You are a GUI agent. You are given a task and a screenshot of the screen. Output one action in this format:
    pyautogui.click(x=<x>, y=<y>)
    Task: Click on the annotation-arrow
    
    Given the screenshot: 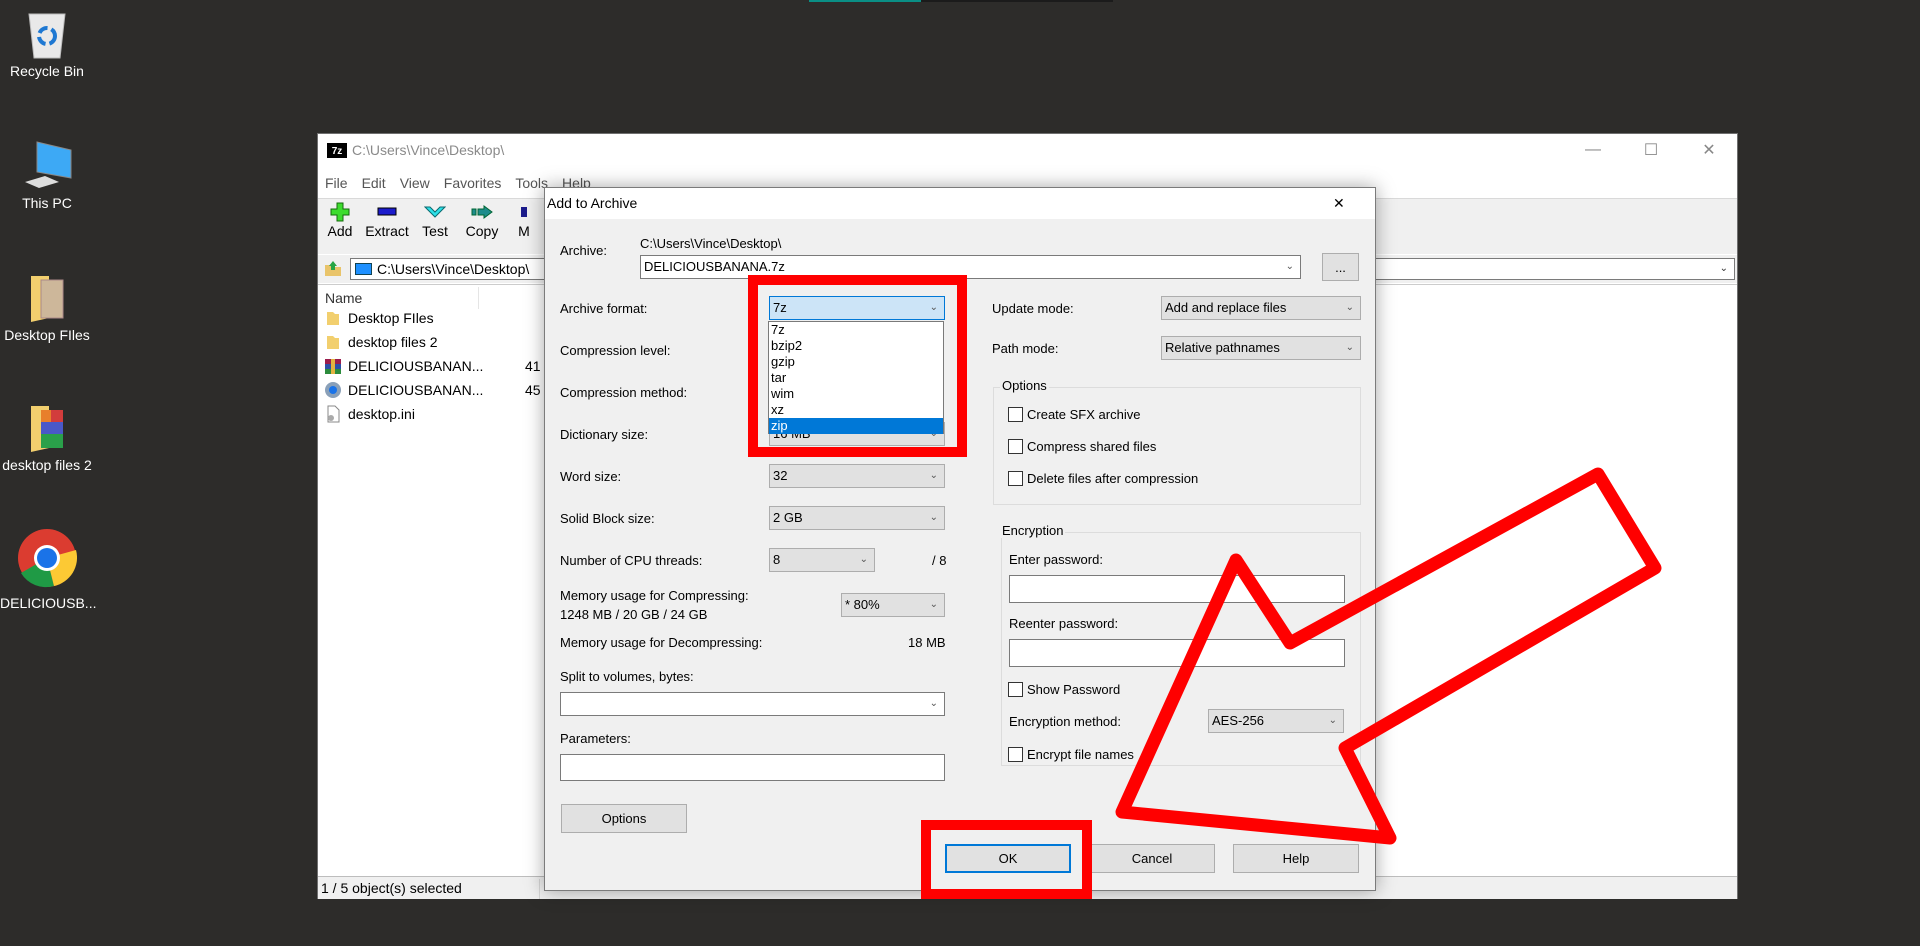 What is the action you would take?
    pyautogui.click(x=1388, y=656)
    